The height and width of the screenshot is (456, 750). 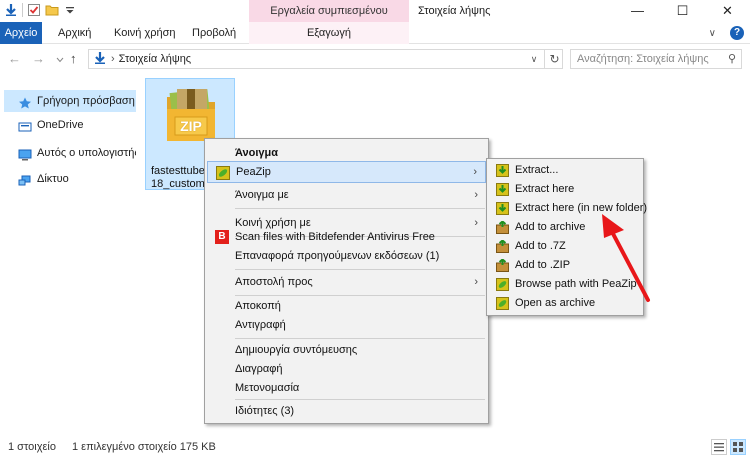 I want to click on address-dropdown-icon: ∨, so click(x=534, y=59).